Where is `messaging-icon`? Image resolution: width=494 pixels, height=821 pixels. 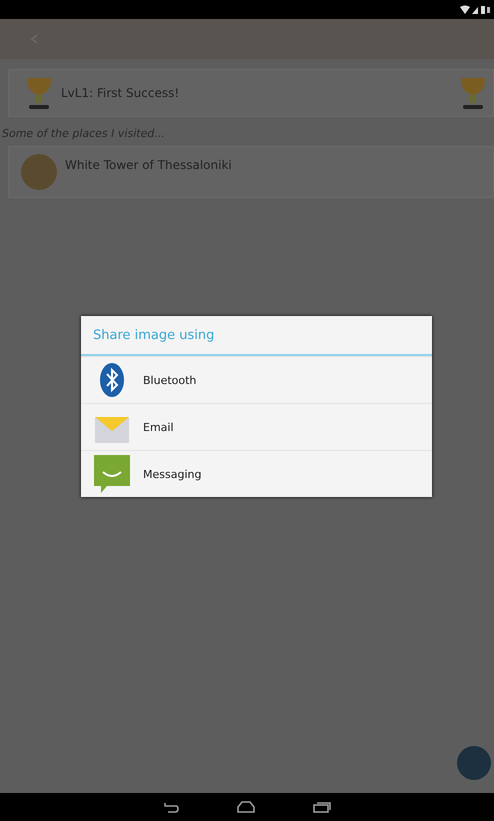 messaging-icon is located at coordinates (112, 474).